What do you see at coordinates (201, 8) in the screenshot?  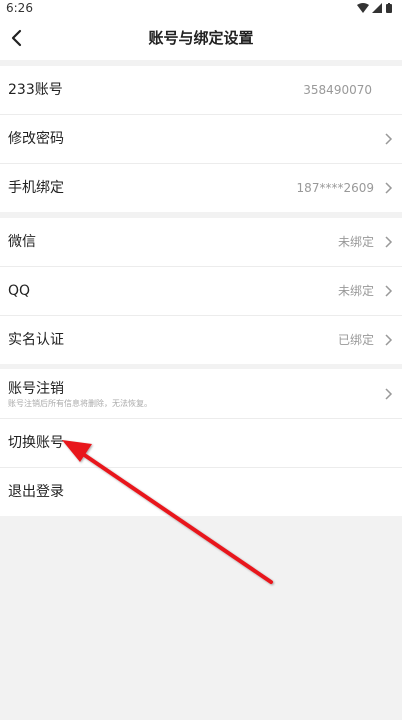 I see `status-bar: 6:26` at bounding box center [201, 8].